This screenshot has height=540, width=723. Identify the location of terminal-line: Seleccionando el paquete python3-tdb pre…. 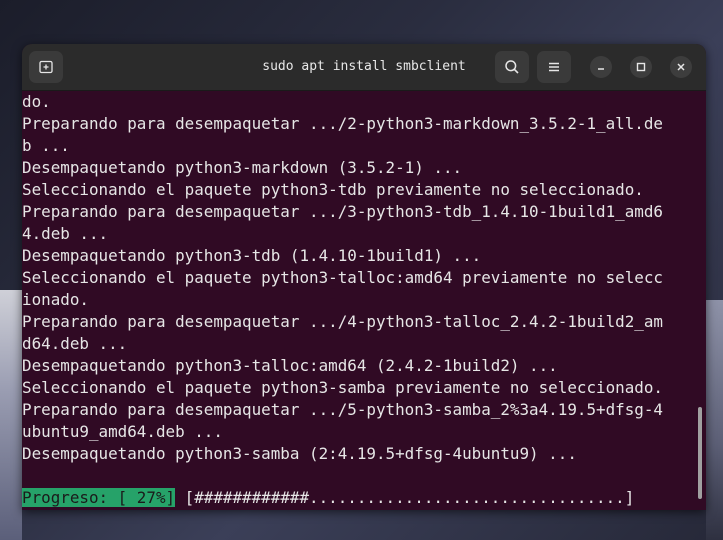
(333, 189).